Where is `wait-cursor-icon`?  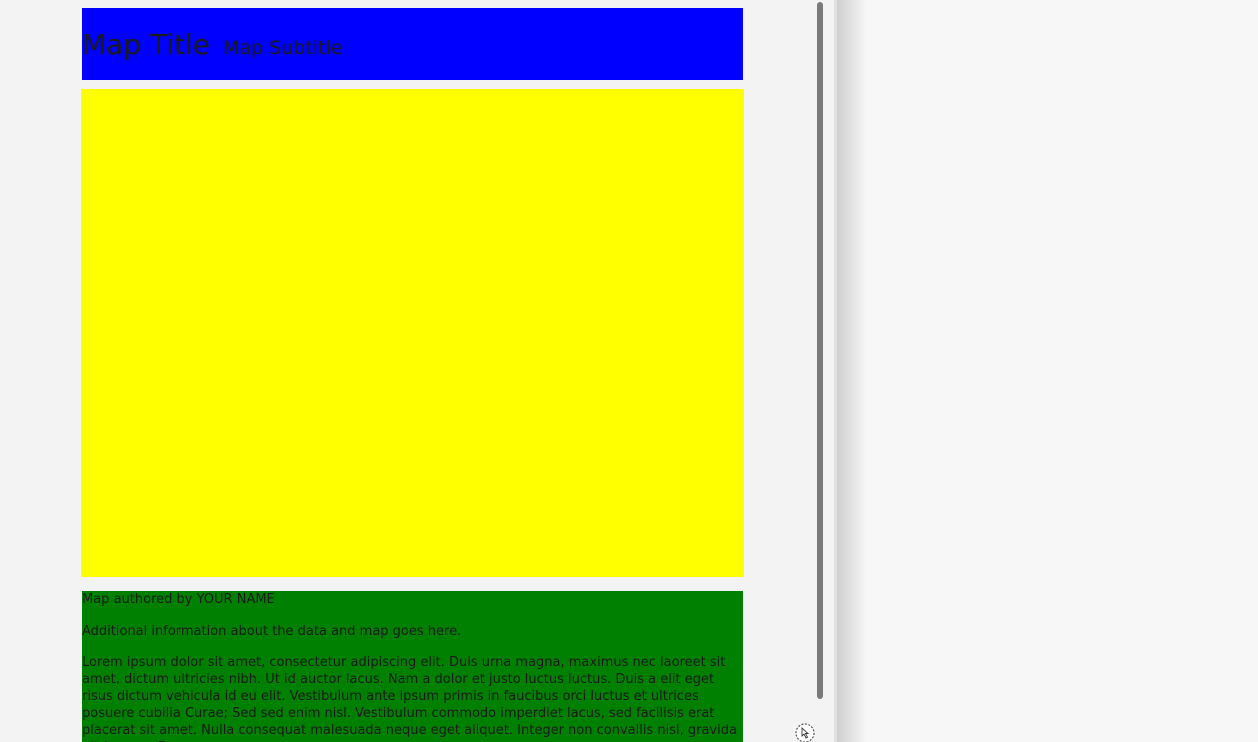 wait-cursor-icon is located at coordinates (805, 732).